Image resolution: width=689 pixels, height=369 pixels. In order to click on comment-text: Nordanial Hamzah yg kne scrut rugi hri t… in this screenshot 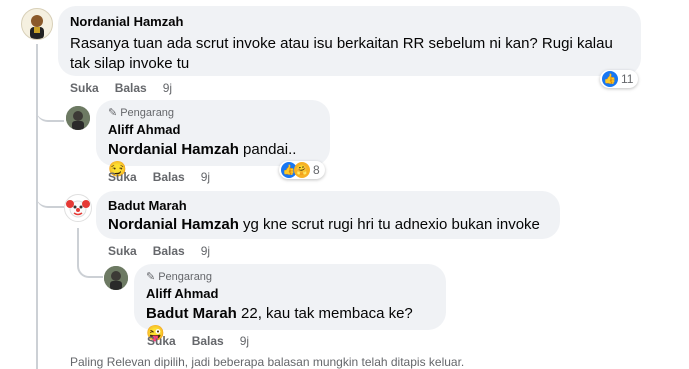, I will do `click(328, 225)`.